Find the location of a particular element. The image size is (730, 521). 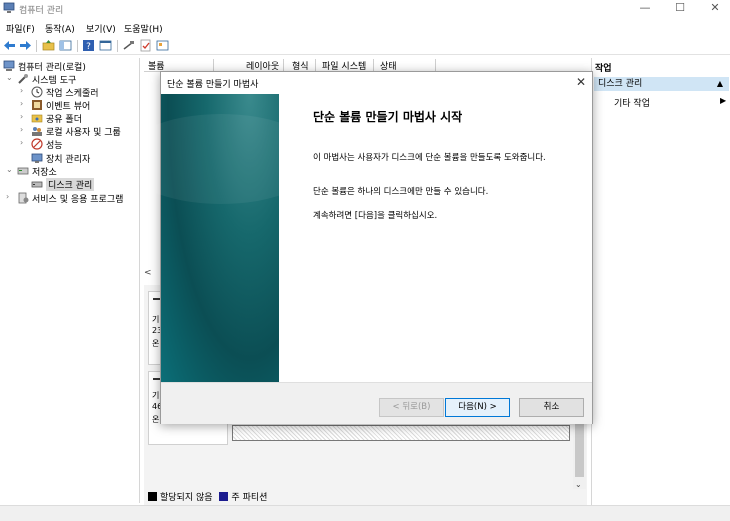

tree-label: 로컬 사용자 및 그룹 is located at coordinates (83, 133).